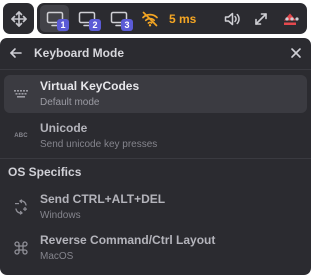 The image size is (320, 275). I want to click on option-title: Virtual KeyCodes, so click(90, 86).